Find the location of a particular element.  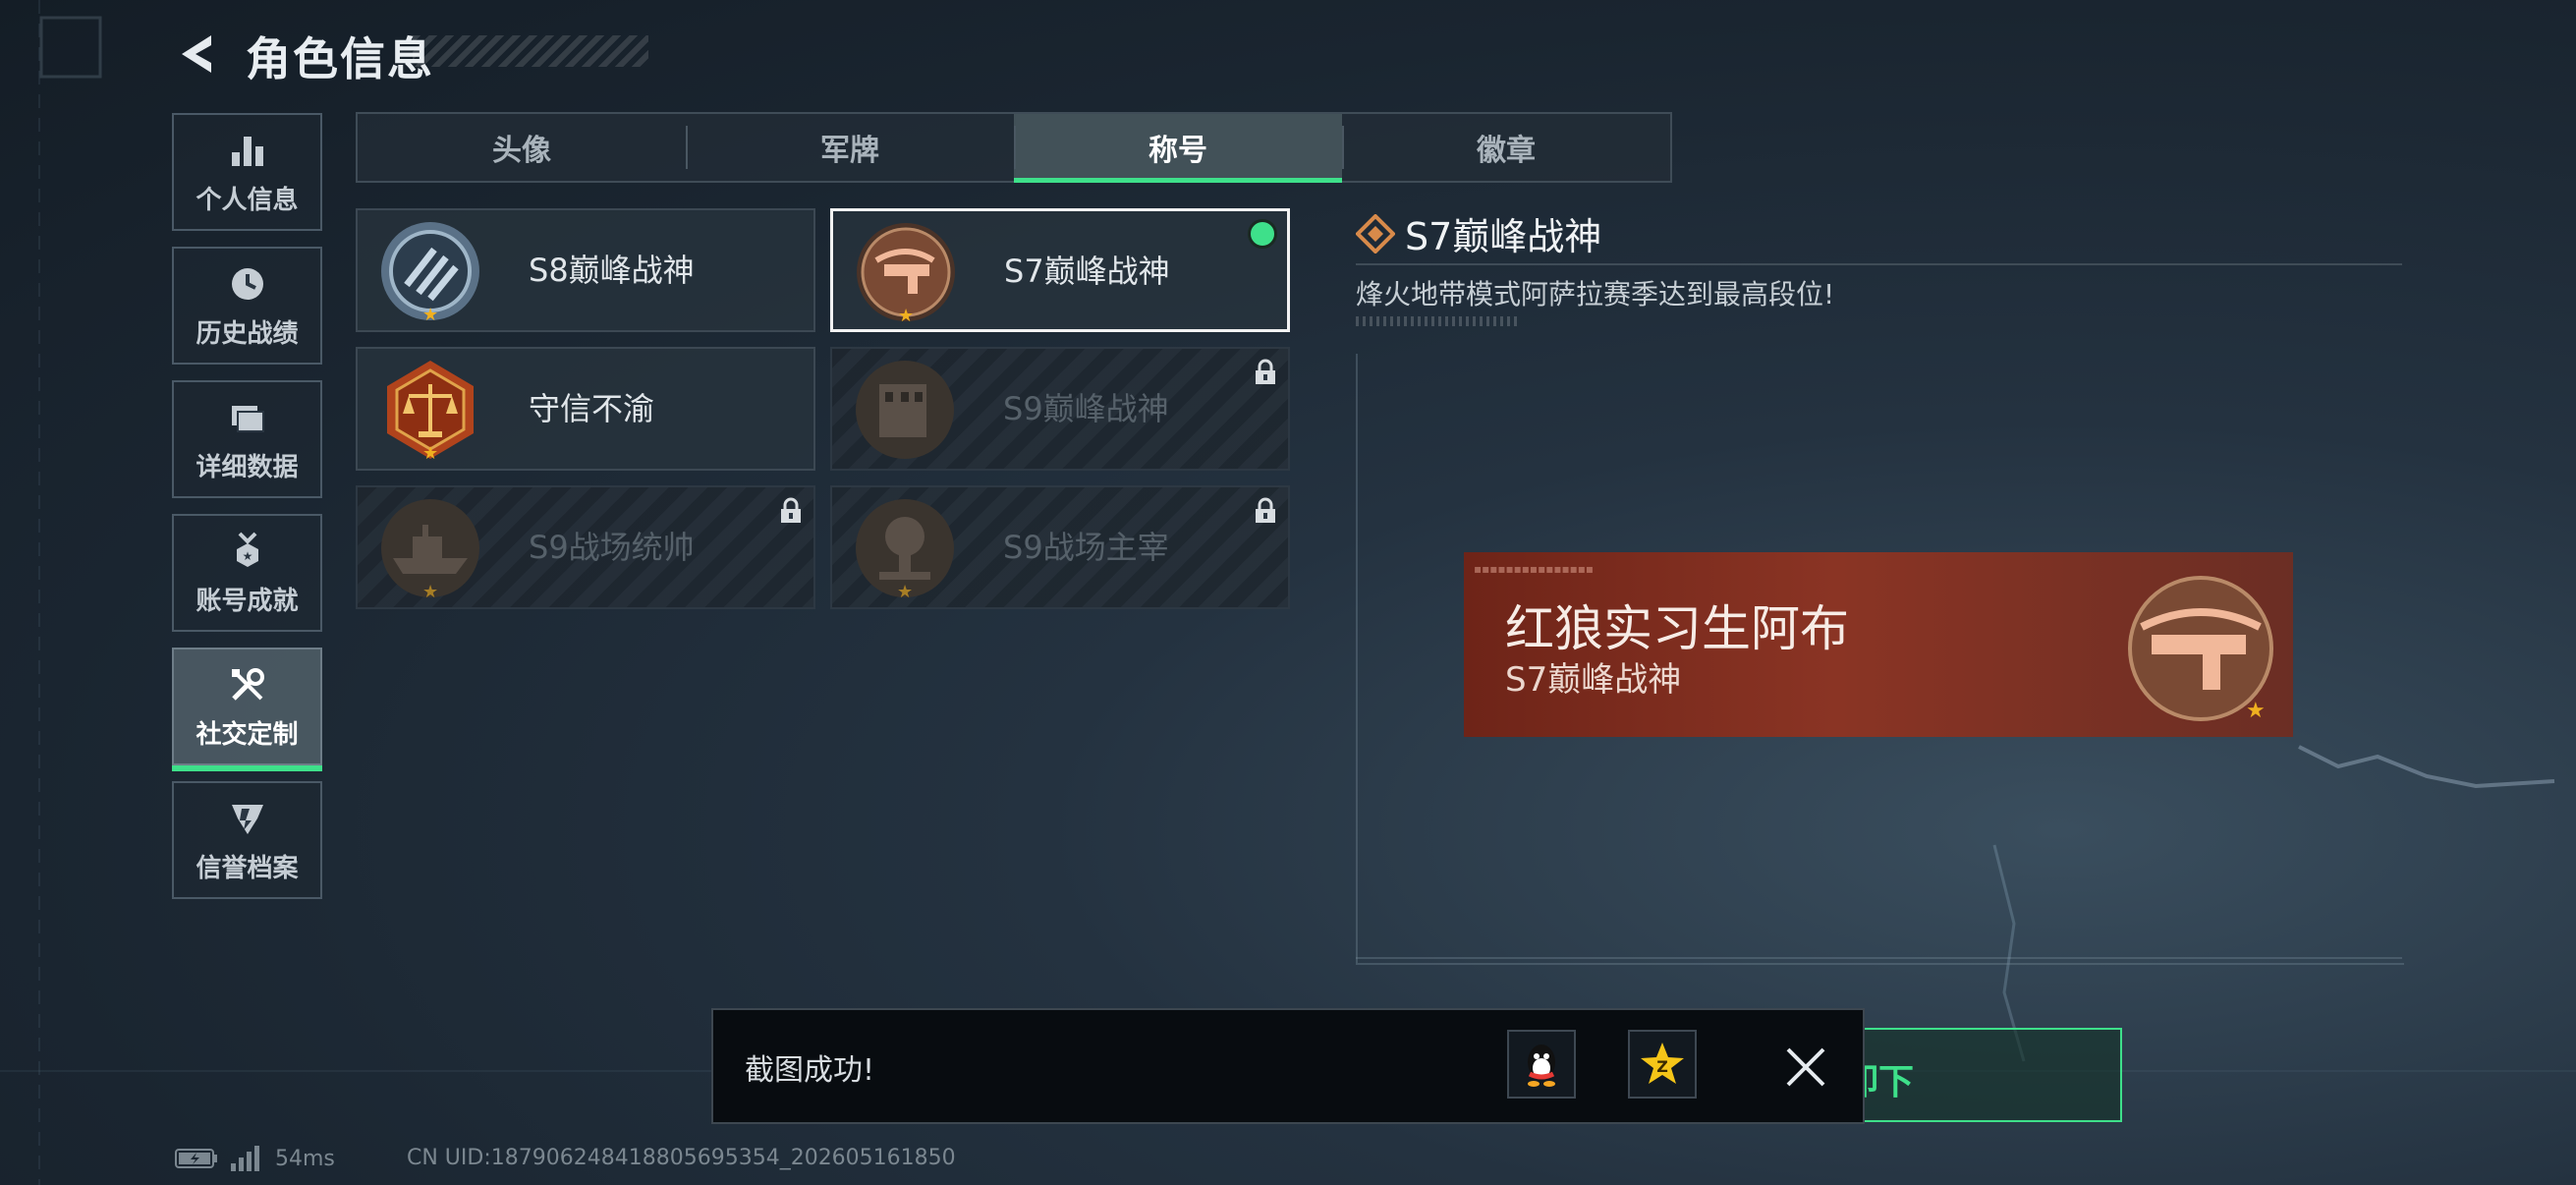

nav-item-detailed-data: 详细数据 is located at coordinates (247, 439).